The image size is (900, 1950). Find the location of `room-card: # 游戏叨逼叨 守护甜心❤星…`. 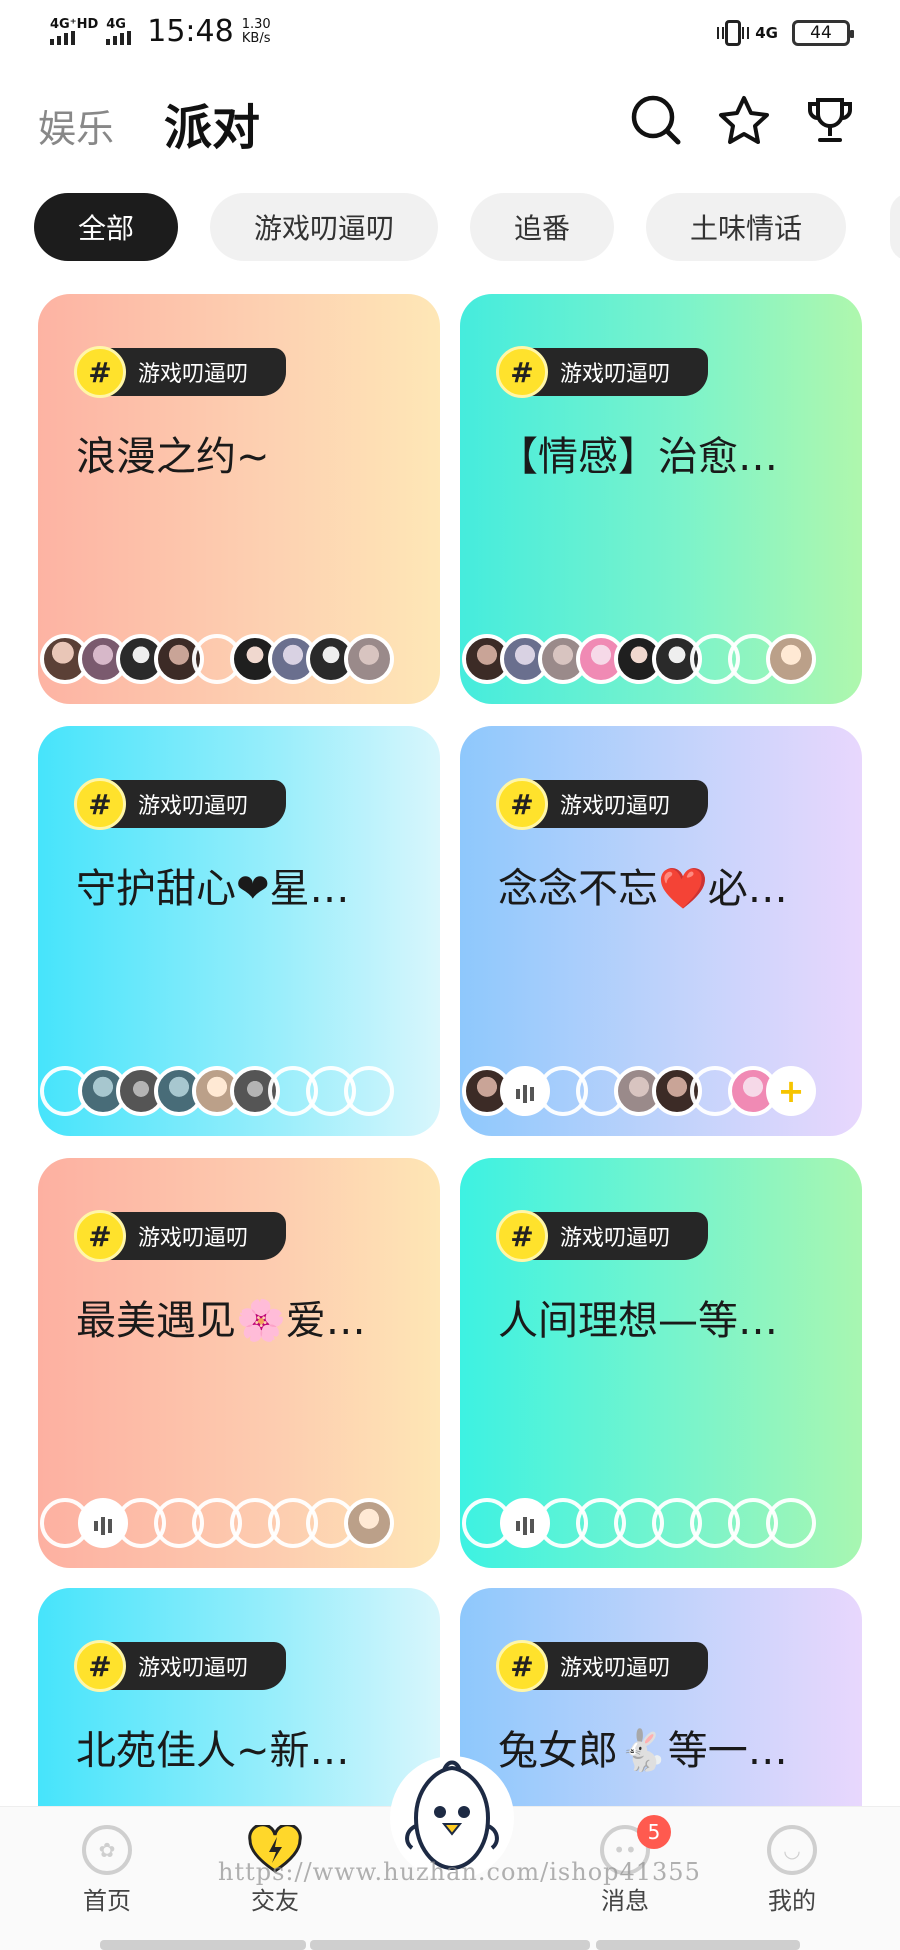

room-card: # 游戏叨逼叨 守护甜心❤星… is located at coordinates (239, 931).